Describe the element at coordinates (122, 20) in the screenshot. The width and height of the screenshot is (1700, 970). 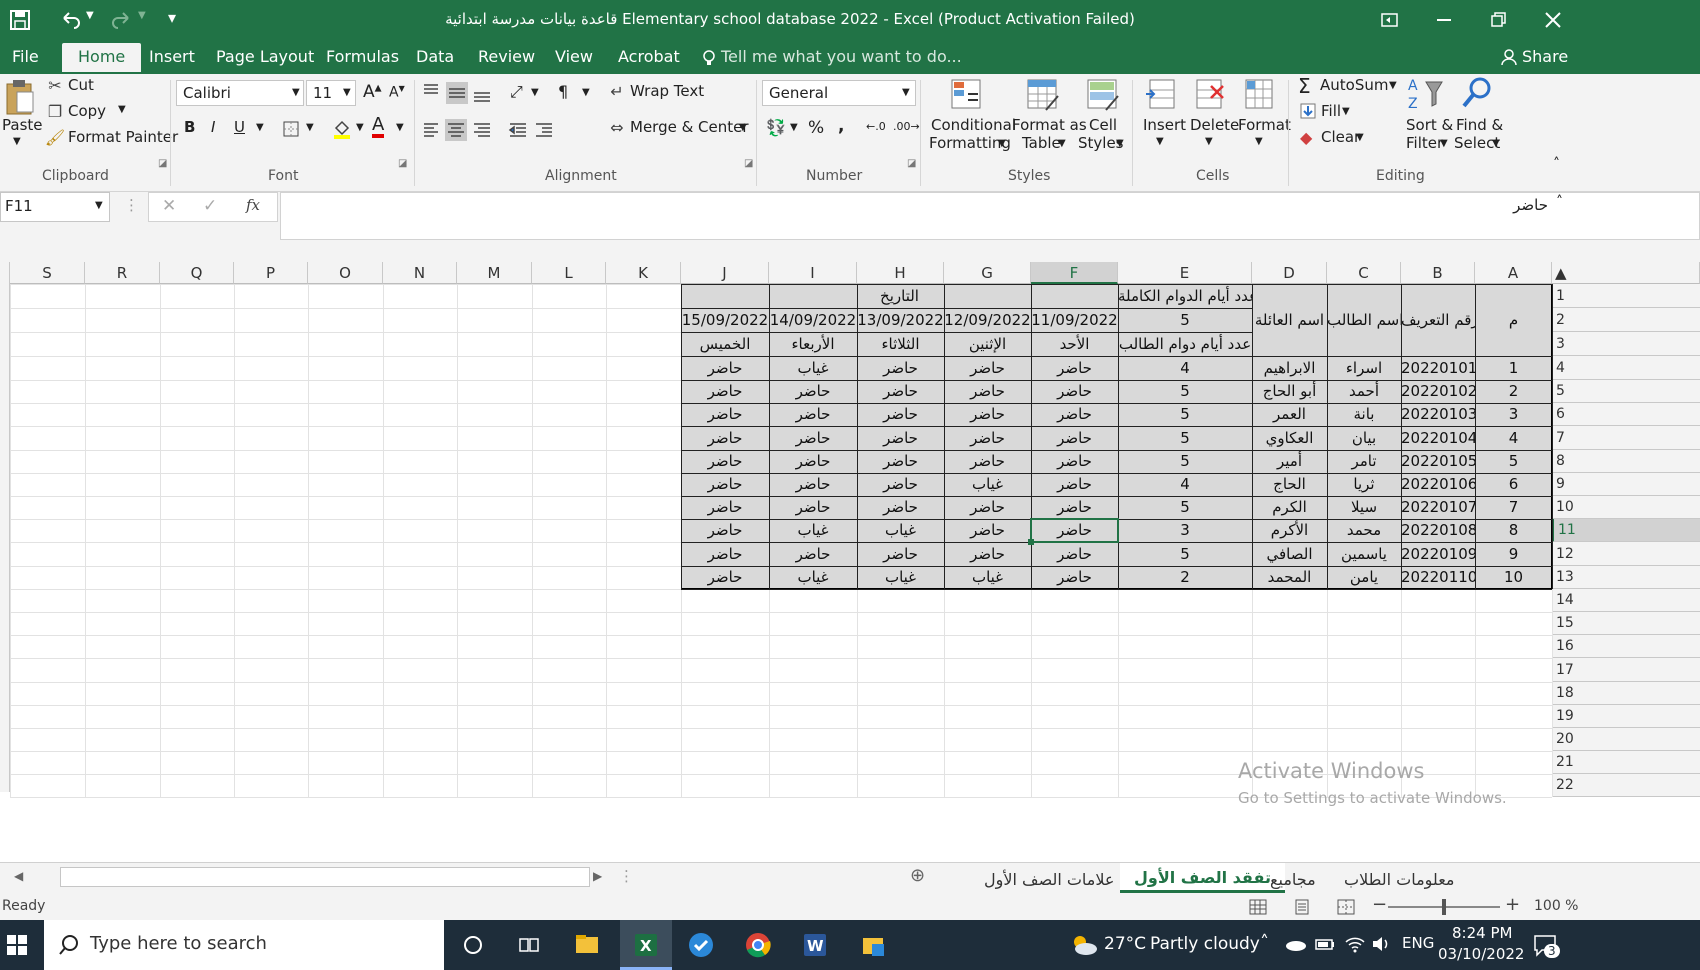
I see `redo-icon` at that location.